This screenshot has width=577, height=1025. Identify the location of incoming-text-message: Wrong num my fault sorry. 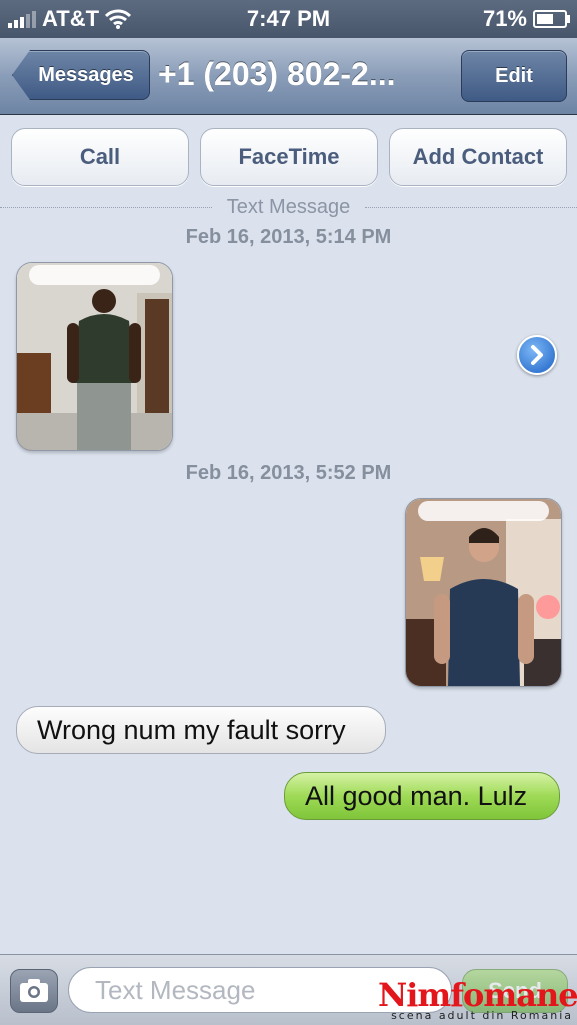
(201, 730).